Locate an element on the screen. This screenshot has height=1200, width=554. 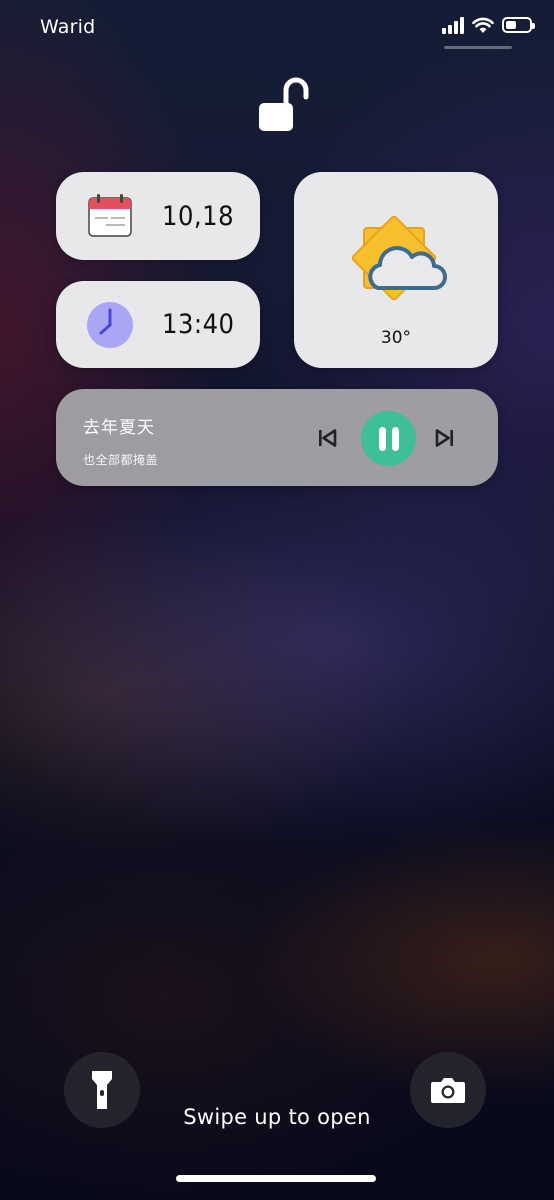
pause-icon is located at coordinates (388, 438).